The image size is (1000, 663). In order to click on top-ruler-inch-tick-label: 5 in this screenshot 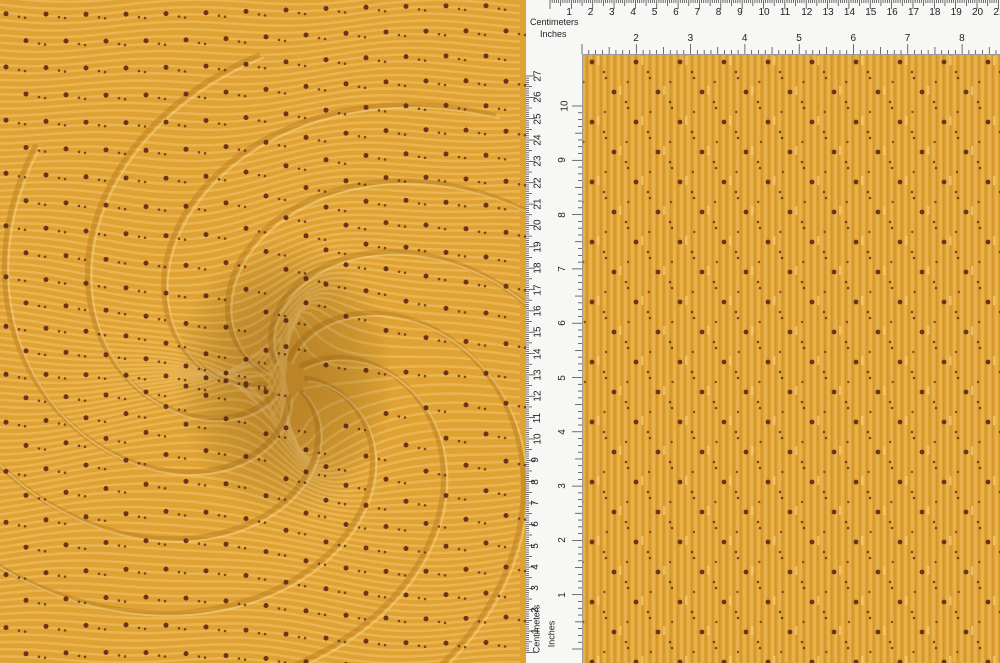, I will do `click(799, 38)`.